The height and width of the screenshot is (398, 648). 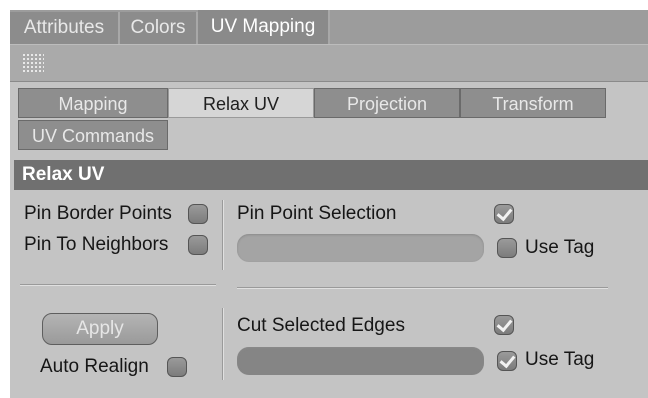 I want to click on cut-edges-use-tag-label: Use Tag, so click(x=560, y=359).